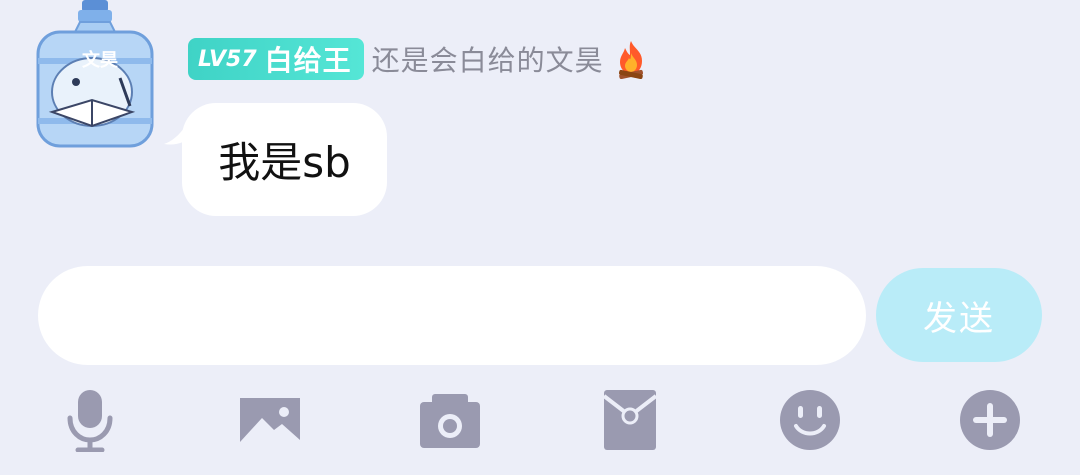 The image size is (1080, 475). Describe the element at coordinates (959, 315) in the screenshot. I see `send-button: 发送` at that location.